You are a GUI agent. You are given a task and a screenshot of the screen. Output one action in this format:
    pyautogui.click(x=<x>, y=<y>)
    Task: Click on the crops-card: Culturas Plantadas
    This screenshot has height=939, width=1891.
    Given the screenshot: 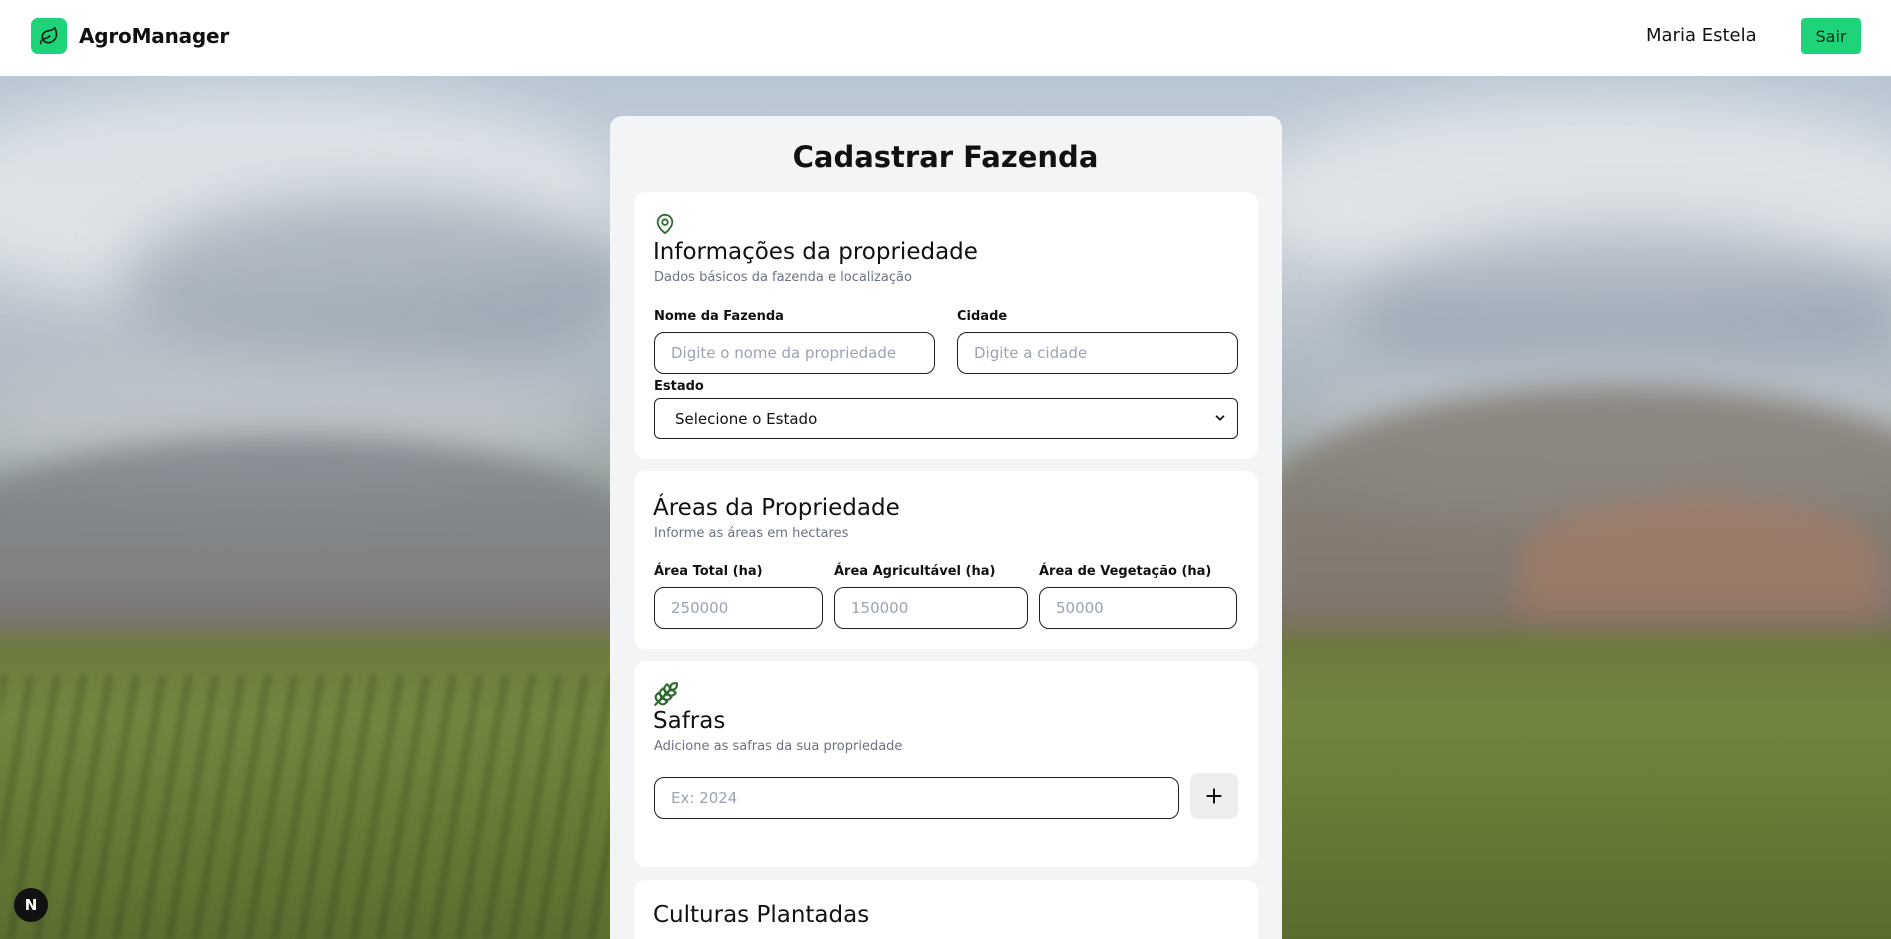 What is the action you would take?
    pyautogui.click(x=946, y=909)
    